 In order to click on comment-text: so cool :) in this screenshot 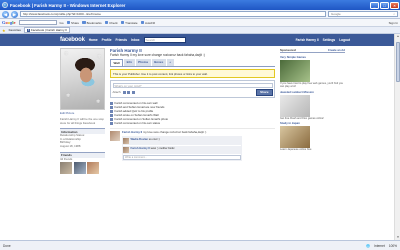, I will do `click(154, 140)`.